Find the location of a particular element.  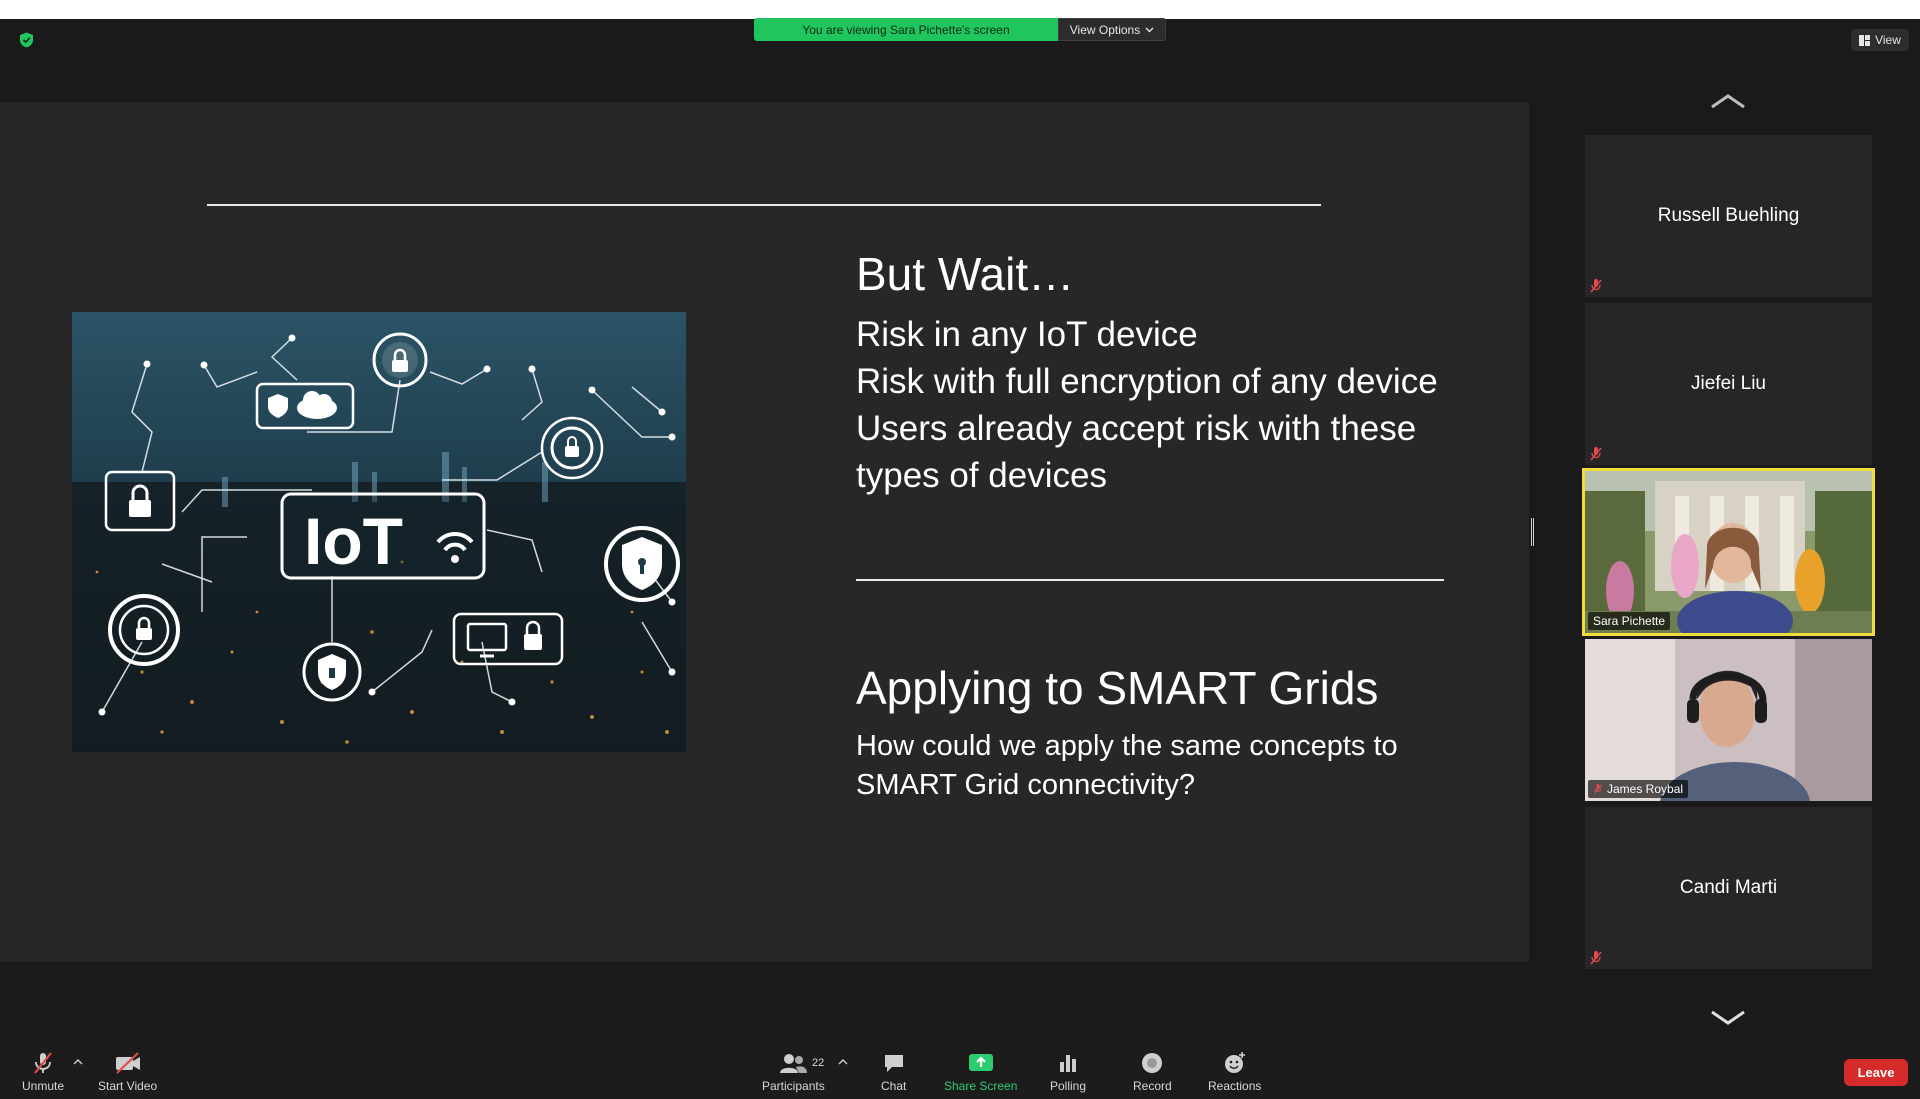

panel-resize-handle is located at coordinates (1532, 532).